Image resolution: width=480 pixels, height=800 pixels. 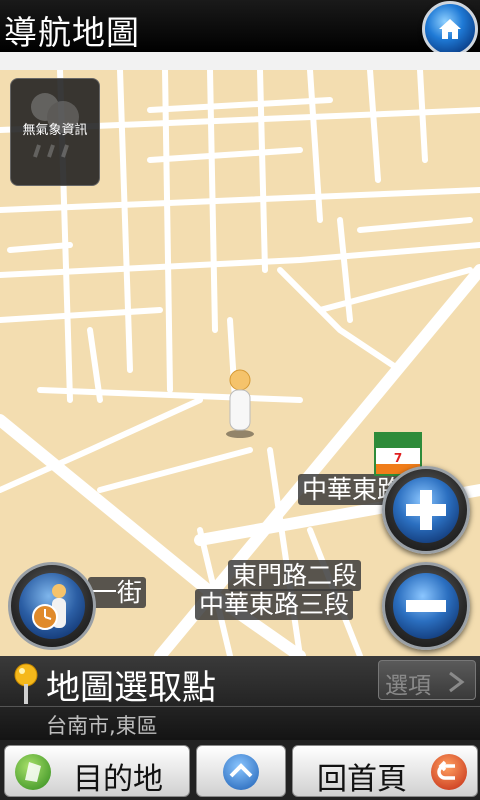 What do you see at coordinates (449, 772) in the screenshot?
I see `return-arrow-icon` at bounding box center [449, 772].